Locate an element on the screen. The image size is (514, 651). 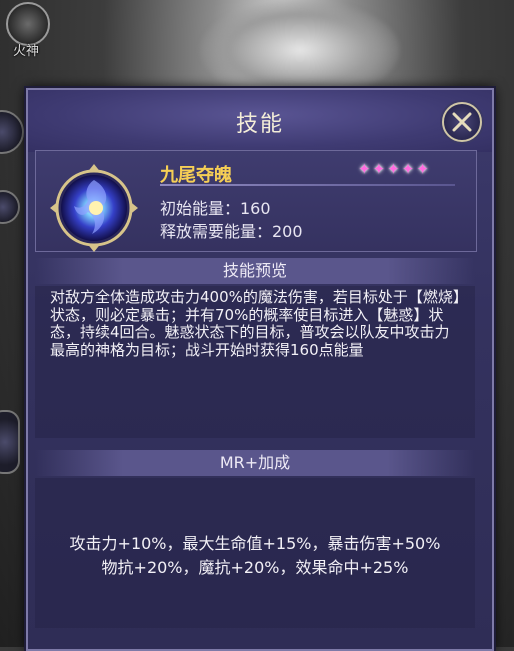
corner-badge-label: 火神 is located at coordinates (25, 51).